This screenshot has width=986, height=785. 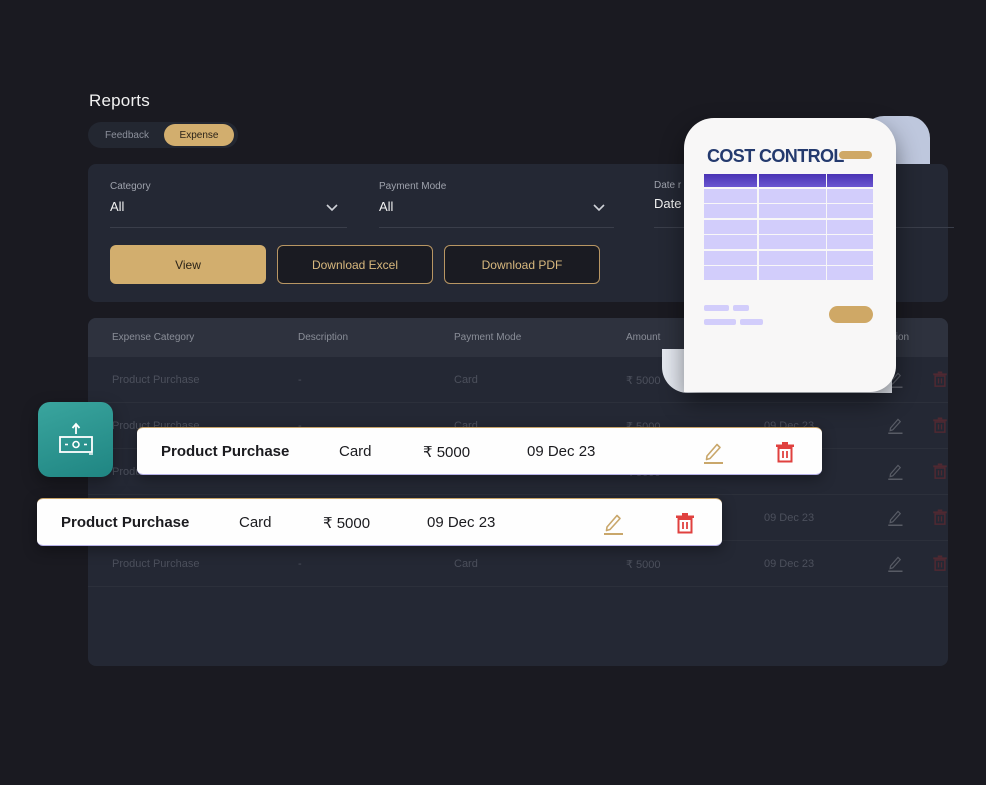 I want to click on document-title-pill, so click(x=855, y=155).